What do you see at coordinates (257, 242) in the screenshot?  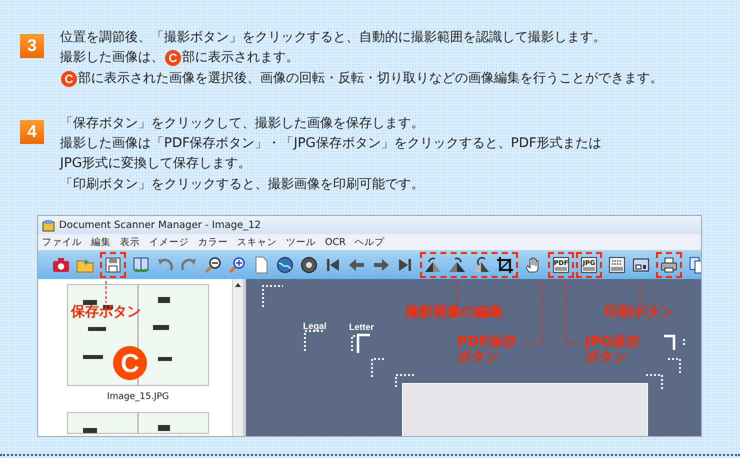 I see `menu-item: スキャン` at bounding box center [257, 242].